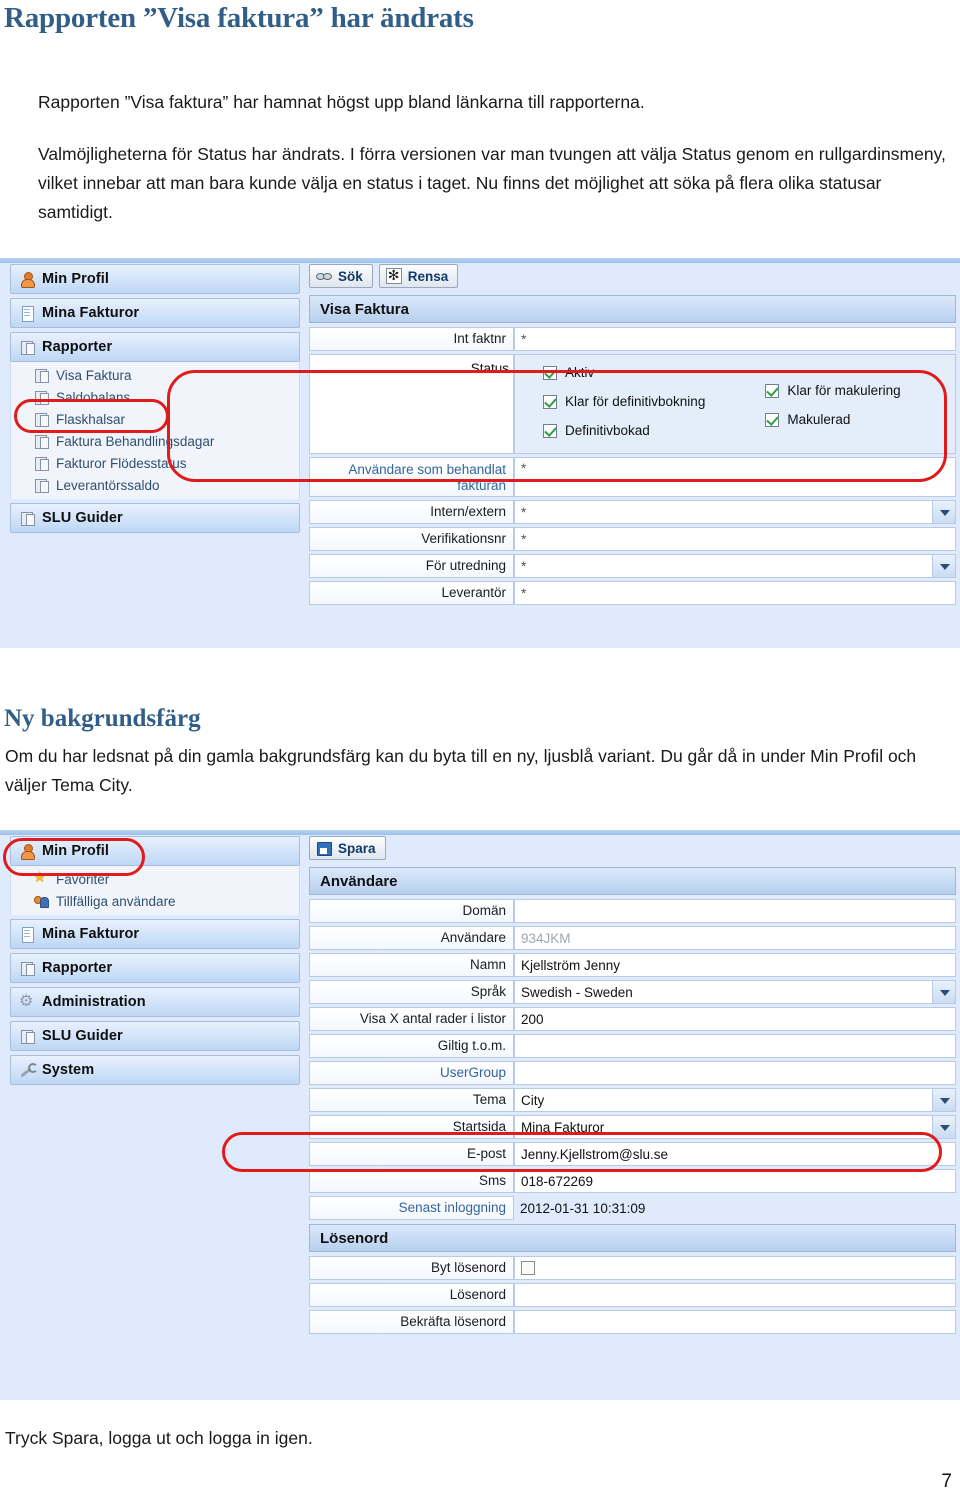  What do you see at coordinates (624, 430) in the screenshot?
I see `status-checkbox-definitivbokad: Definitivbokad` at bounding box center [624, 430].